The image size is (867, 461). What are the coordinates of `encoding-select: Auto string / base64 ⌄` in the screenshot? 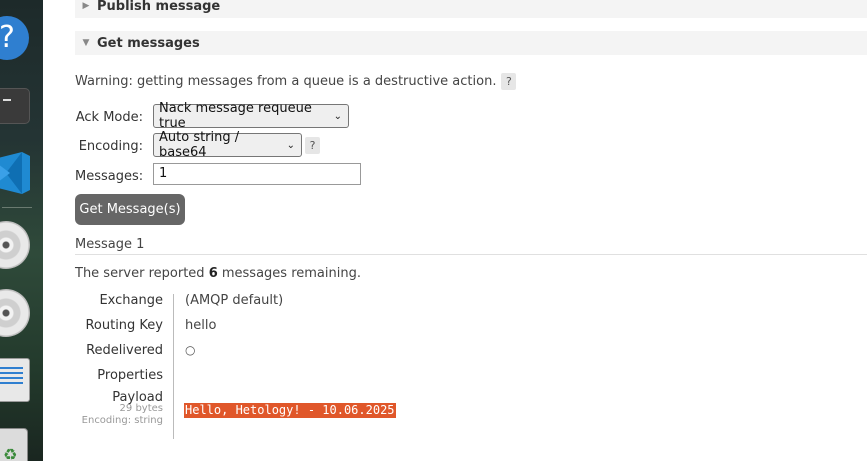 It's located at (227, 145).